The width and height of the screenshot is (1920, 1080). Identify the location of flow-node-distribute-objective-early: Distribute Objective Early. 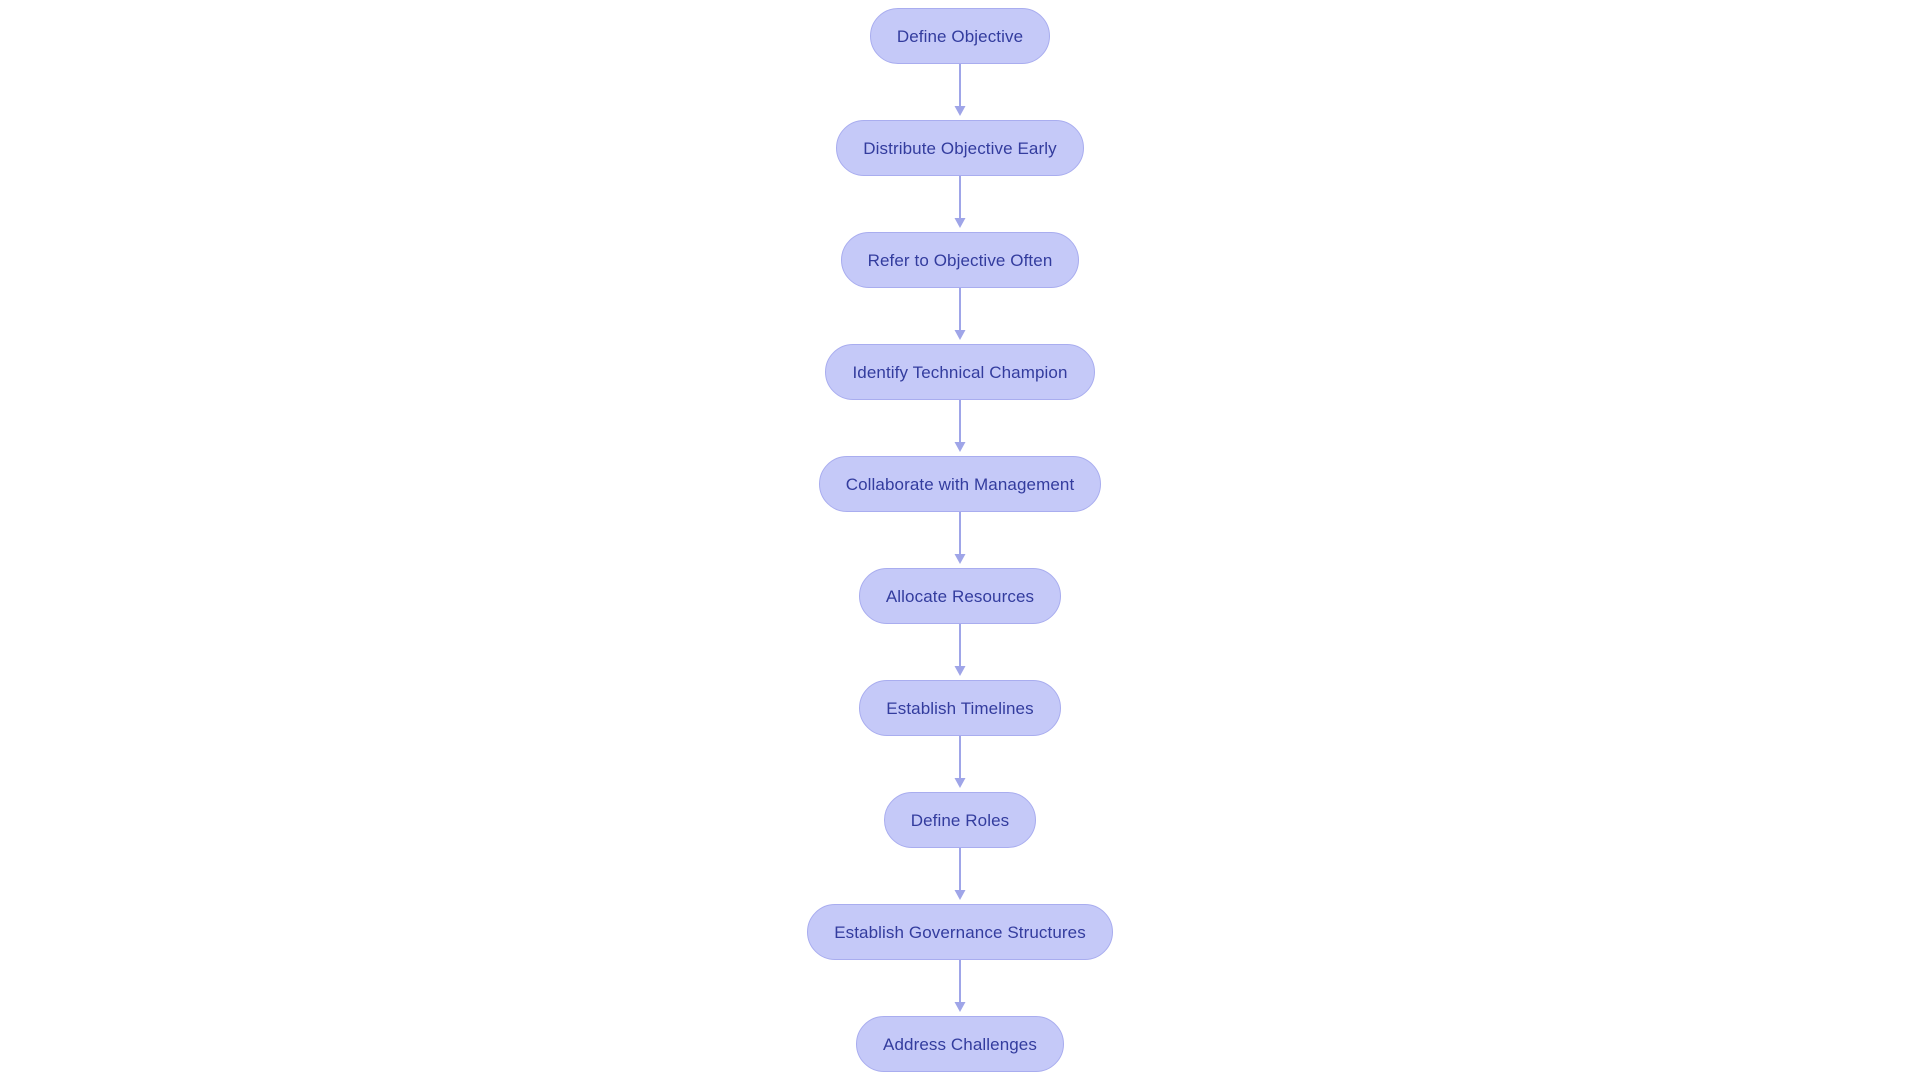
(960, 148).